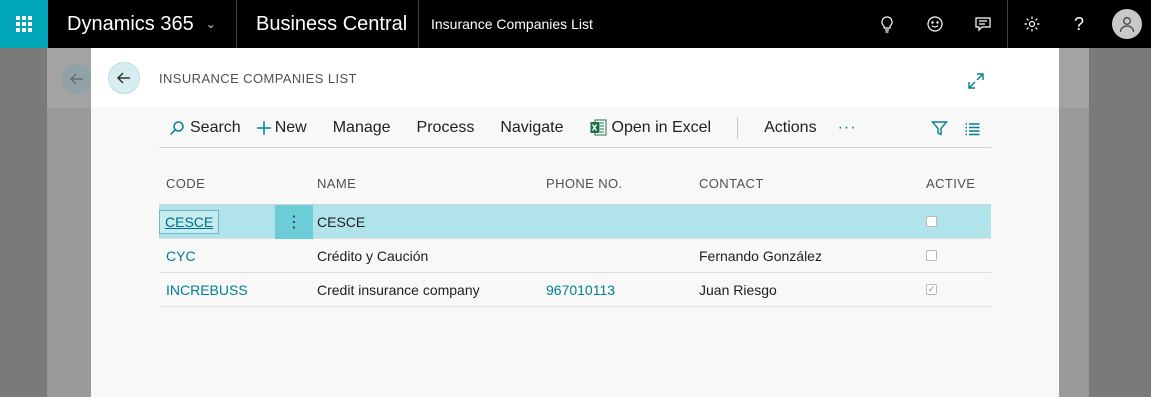 This screenshot has height=397, width=1151. Describe the element at coordinates (531, 128) in the screenshot. I see `navigate-menu: Navigate` at that location.